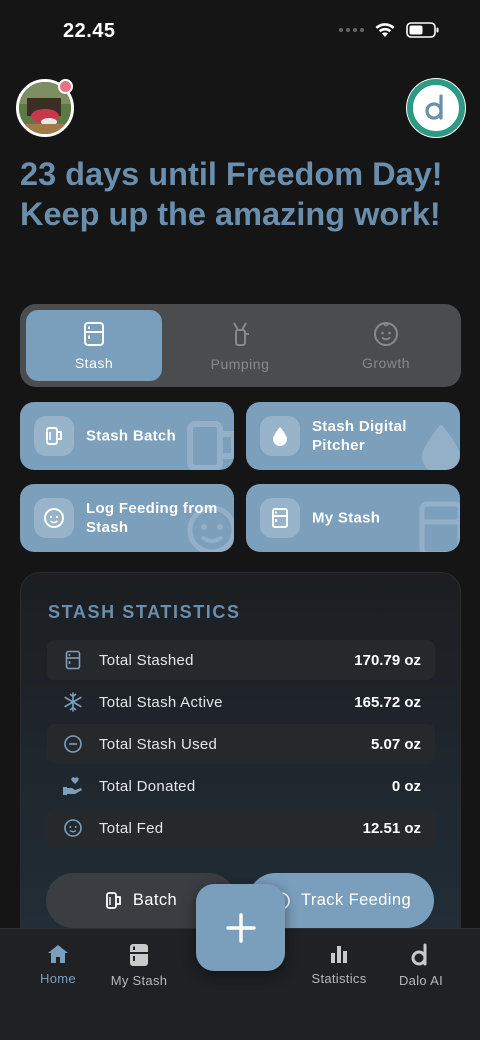 Image resolution: width=480 pixels, height=1040 pixels. I want to click on stat-row-total-donated: Total Donated 0 oz, so click(241, 786).